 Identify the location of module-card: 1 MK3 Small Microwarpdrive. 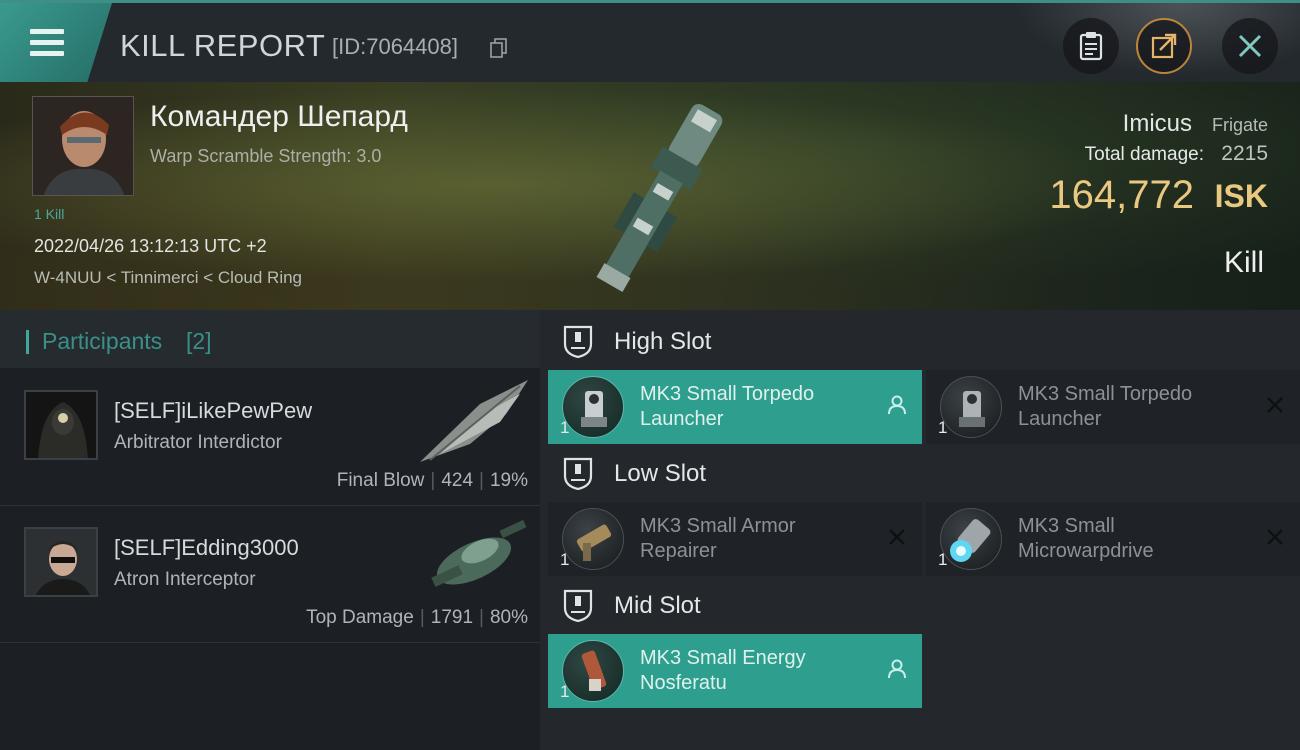
(1113, 539).